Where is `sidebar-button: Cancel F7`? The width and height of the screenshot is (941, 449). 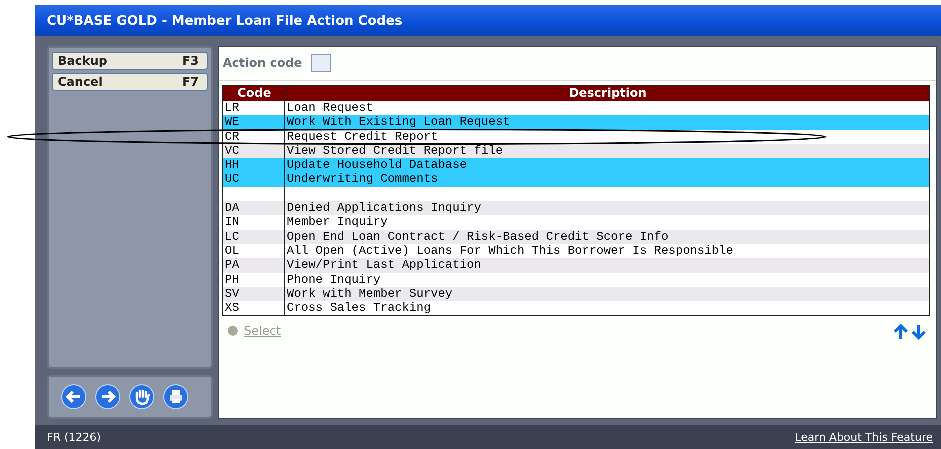
sidebar-button: Cancel F7 is located at coordinates (130, 82).